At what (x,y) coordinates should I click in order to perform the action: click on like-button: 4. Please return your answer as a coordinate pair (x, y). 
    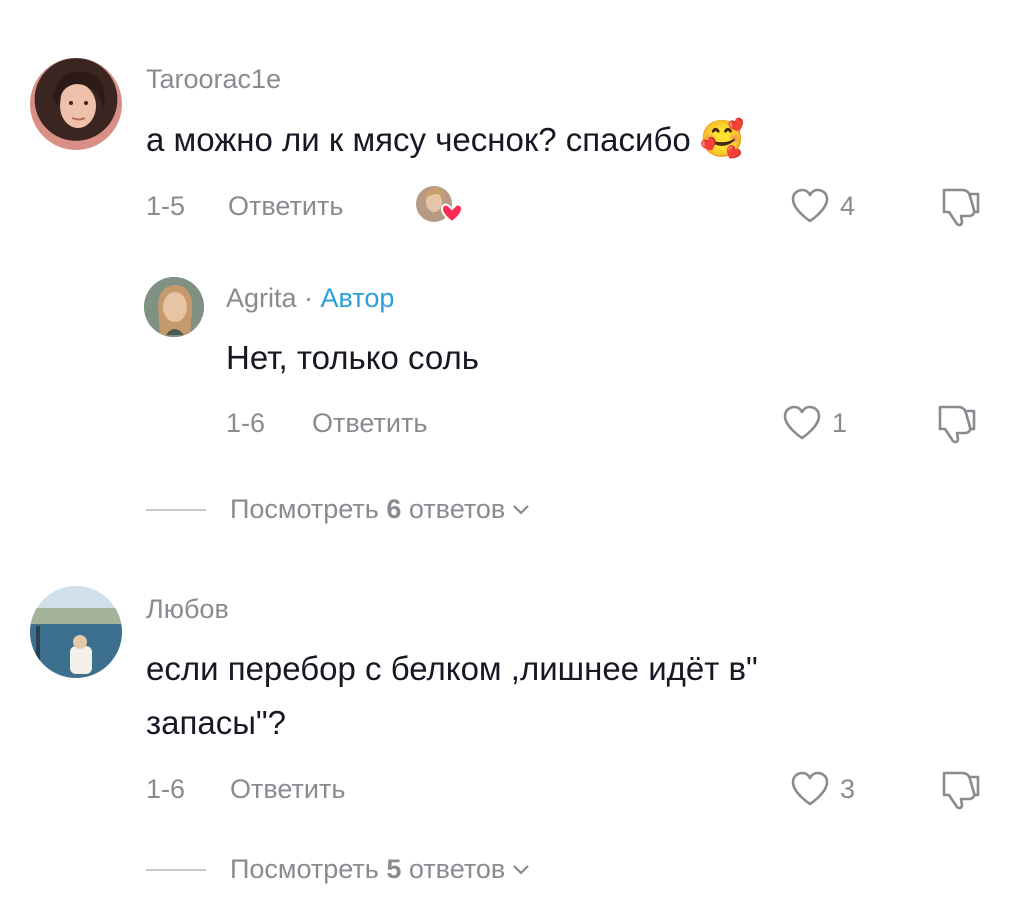
    Looking at the image, I should click on (822, 206).